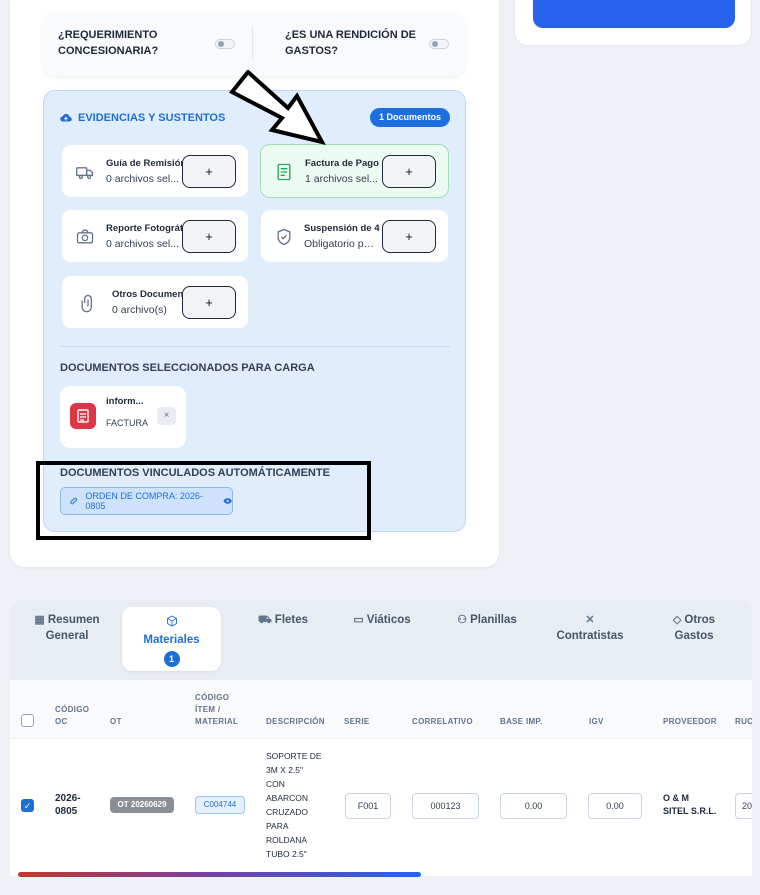 Image resolution: width=760 pixels, height=895 pixels. What do you see at coordinates (677, 620) in the screenshot?
I see `tag-icon: ◇` at bounding box center [677, 620].